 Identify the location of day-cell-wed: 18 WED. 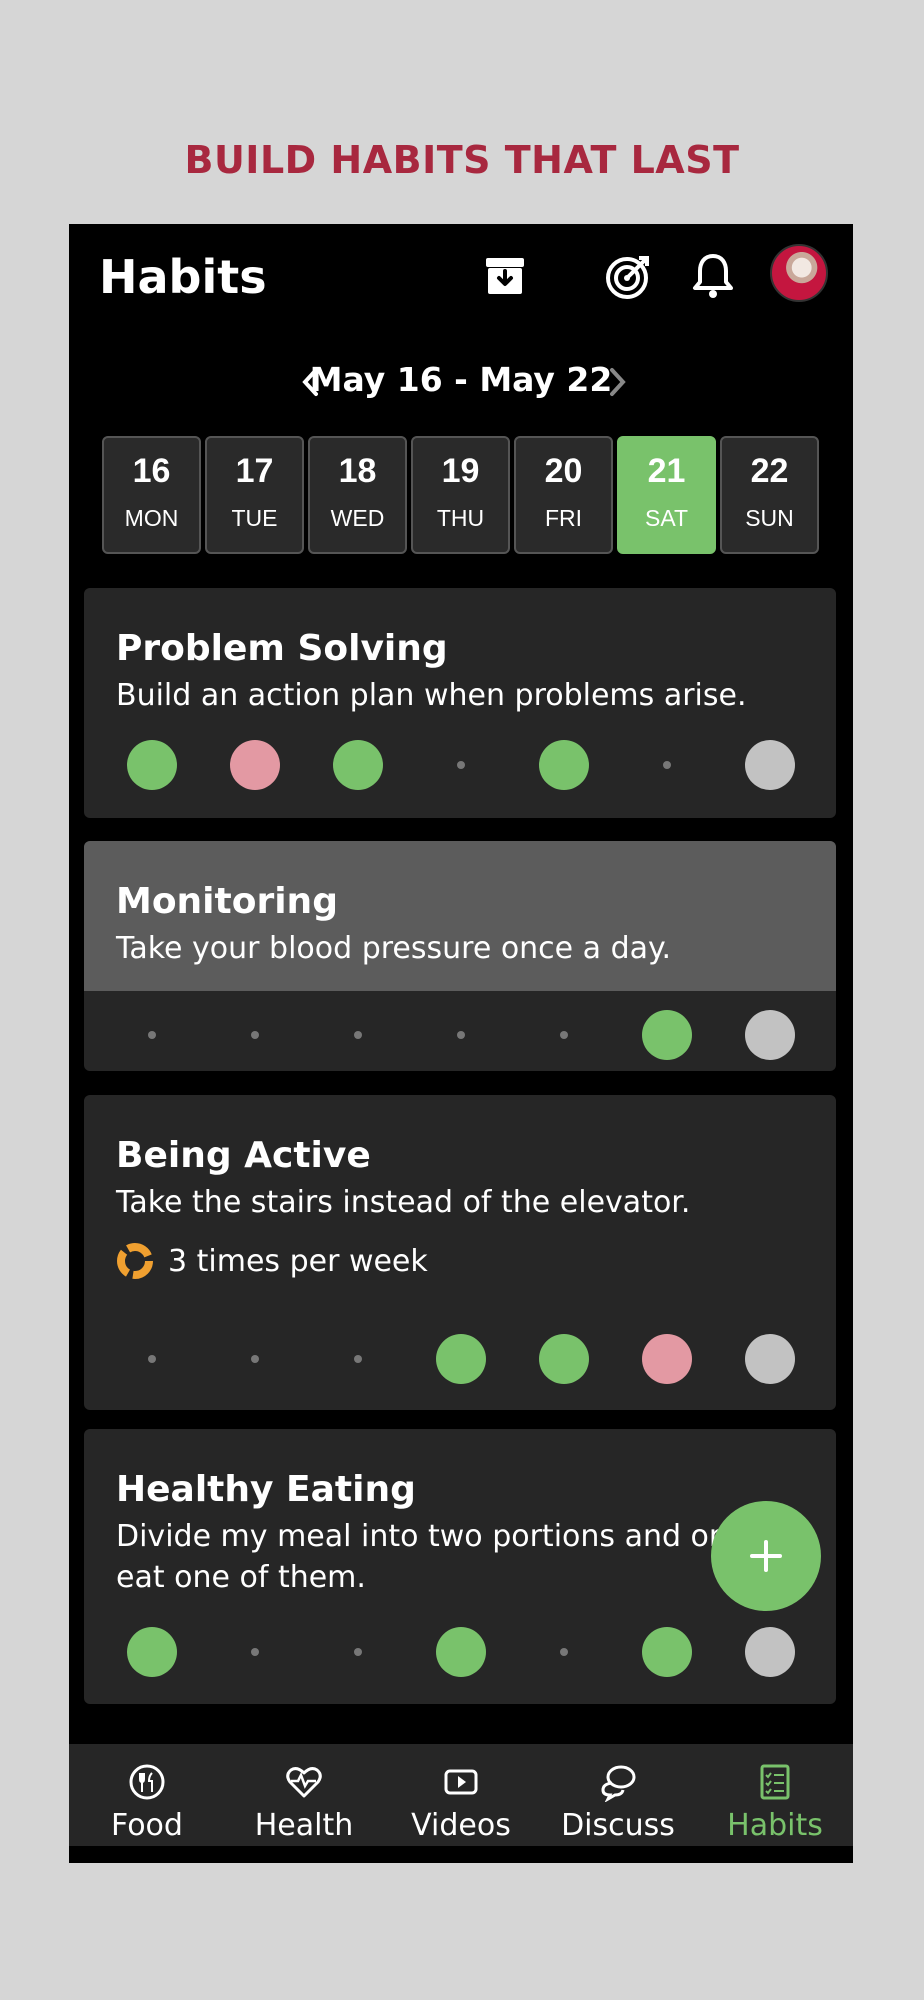
(357, 495).